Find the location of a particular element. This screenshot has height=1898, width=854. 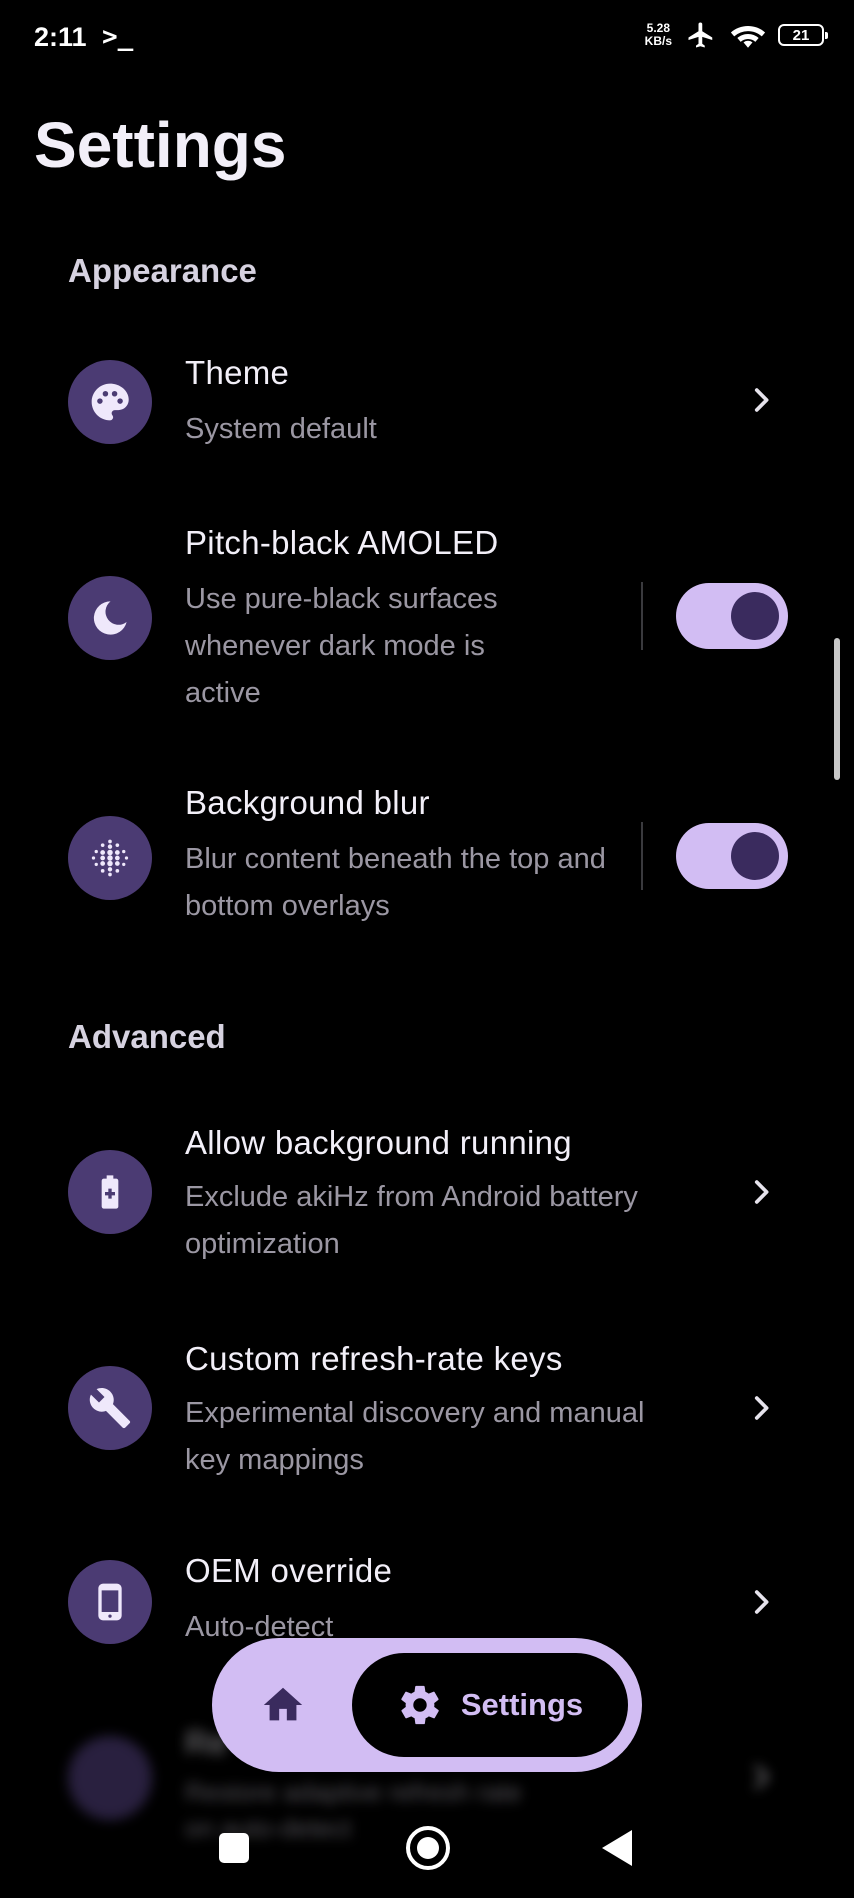

bottom-nav: Settings is located at coordinates (427, 1705).